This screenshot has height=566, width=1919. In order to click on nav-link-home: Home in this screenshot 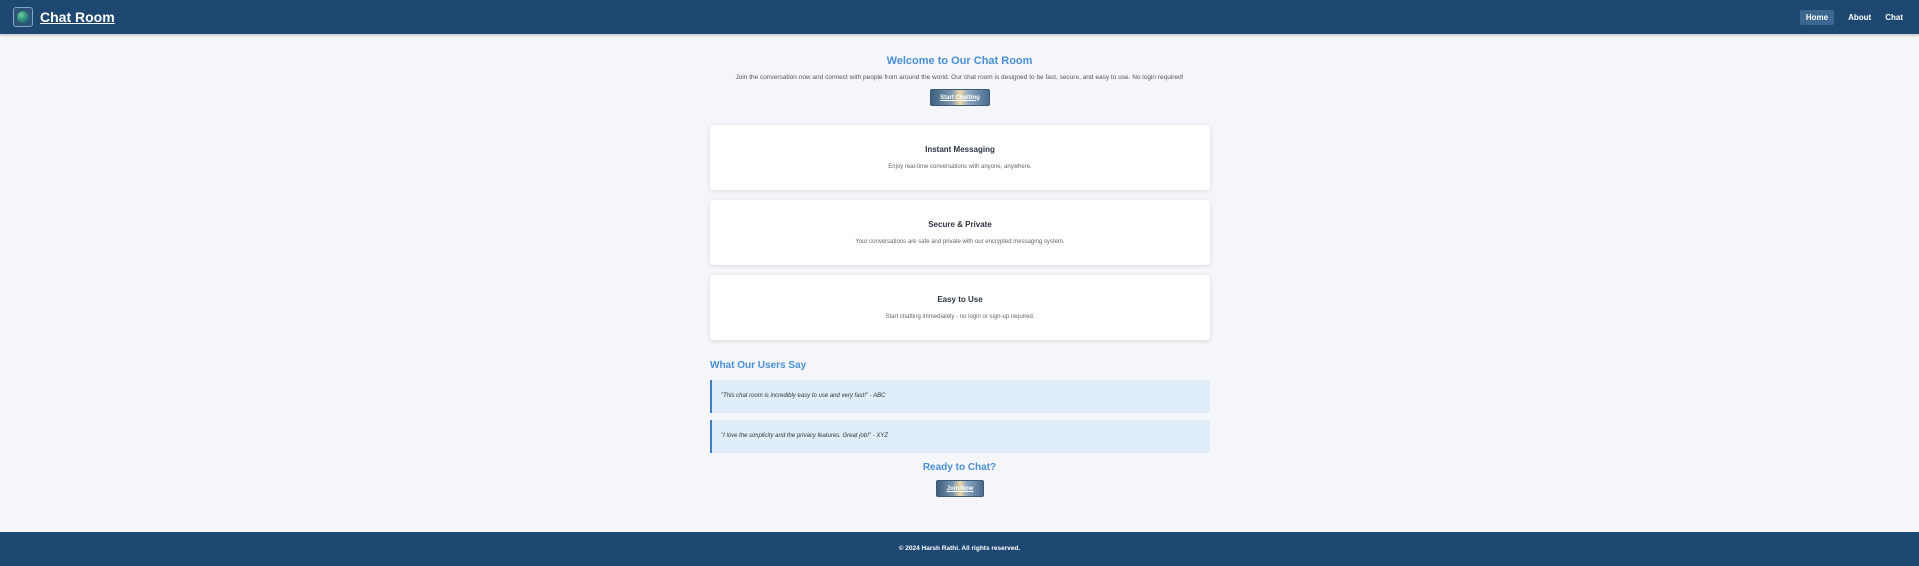, I will do `click(1817, 17)`.